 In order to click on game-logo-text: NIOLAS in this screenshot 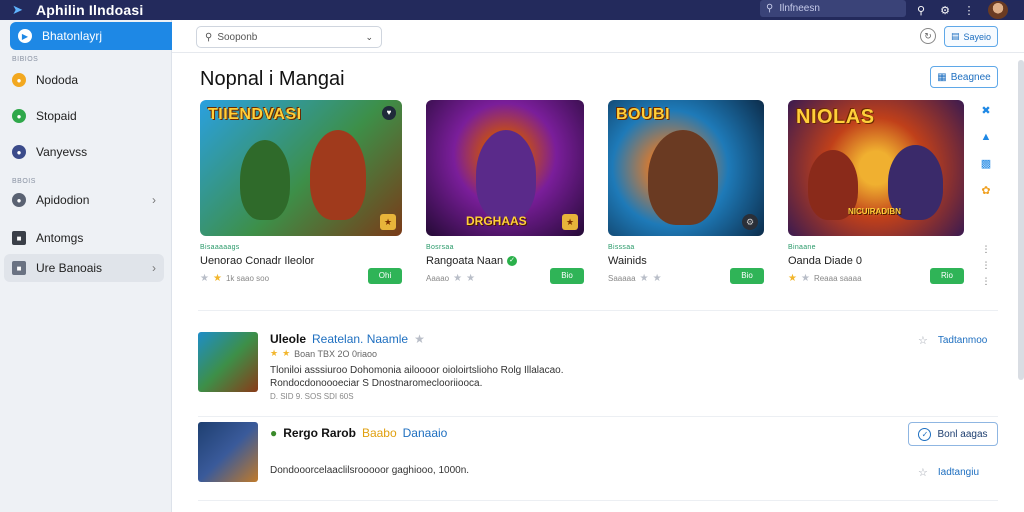, I will do `click(835, 117)`.